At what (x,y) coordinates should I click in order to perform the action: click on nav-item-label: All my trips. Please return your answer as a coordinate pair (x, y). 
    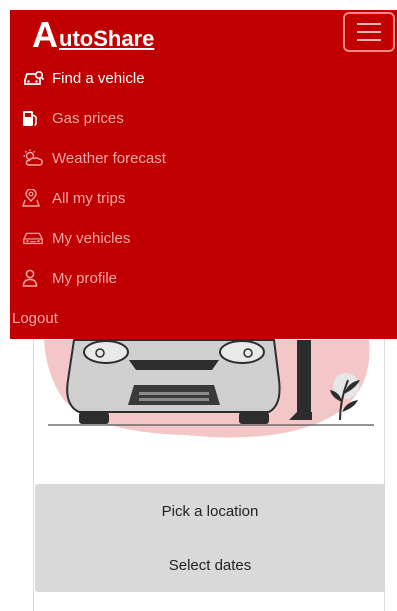
    Looking at the image, I should click on (89, 198).